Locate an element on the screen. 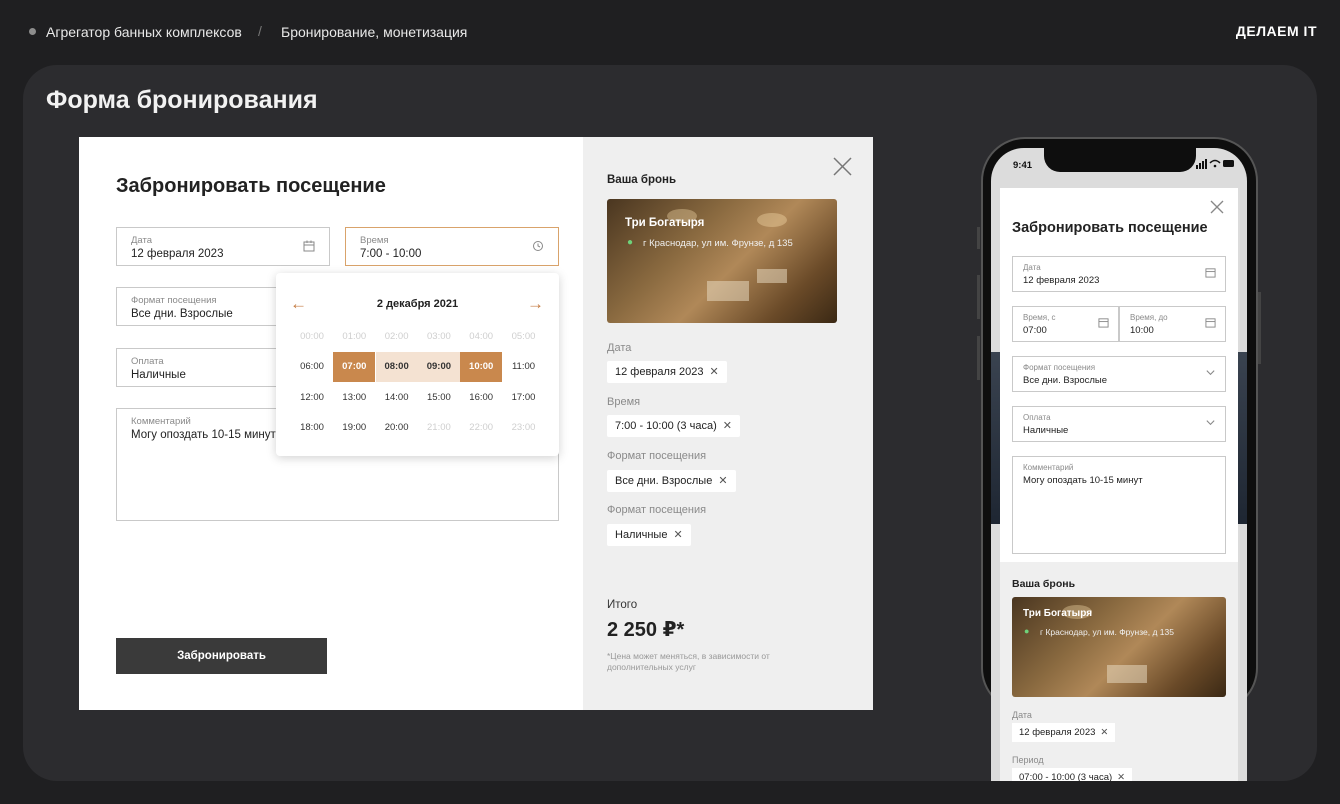  field-label: Время, до is located at coordinates (1149, 317).